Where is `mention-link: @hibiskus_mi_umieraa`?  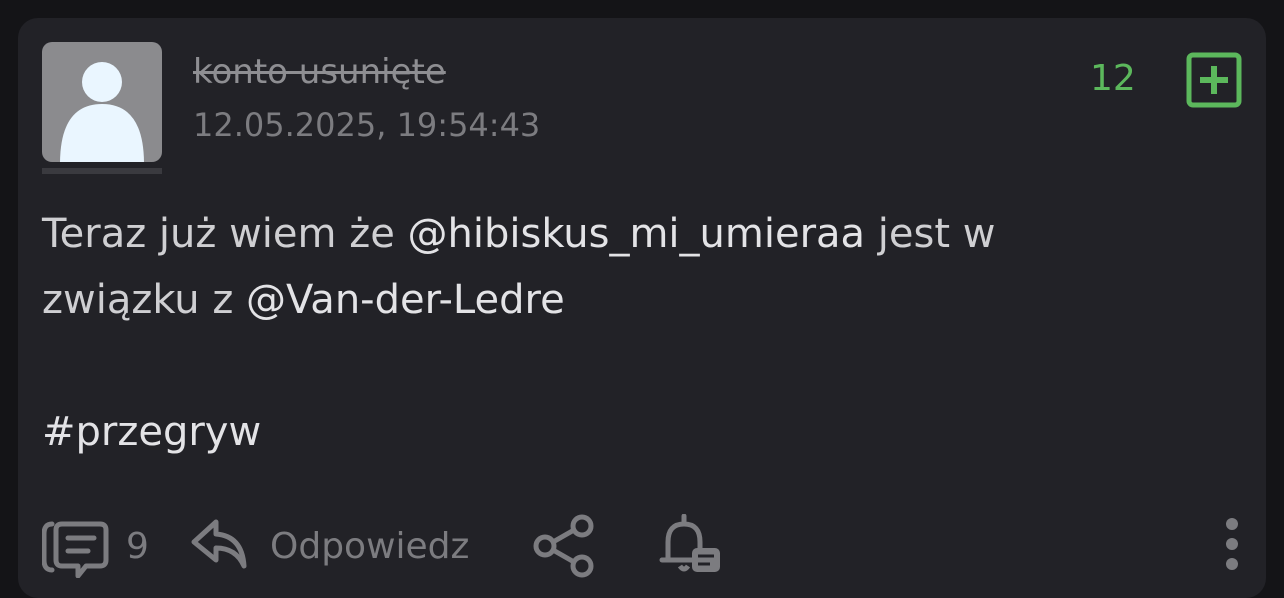
mention-link: @hibiskus_mi_umieraa is located at coordinates (637, 234).